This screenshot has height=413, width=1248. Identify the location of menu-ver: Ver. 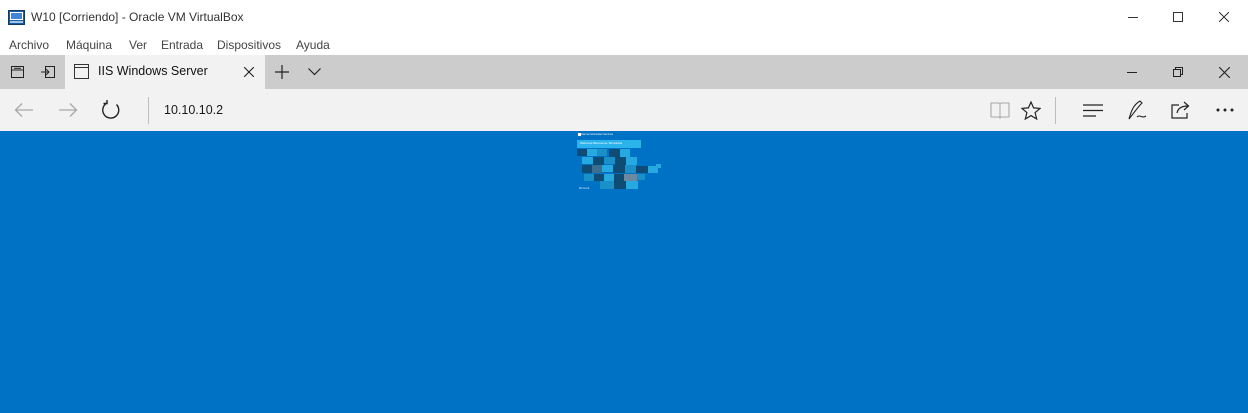
(138, 45).